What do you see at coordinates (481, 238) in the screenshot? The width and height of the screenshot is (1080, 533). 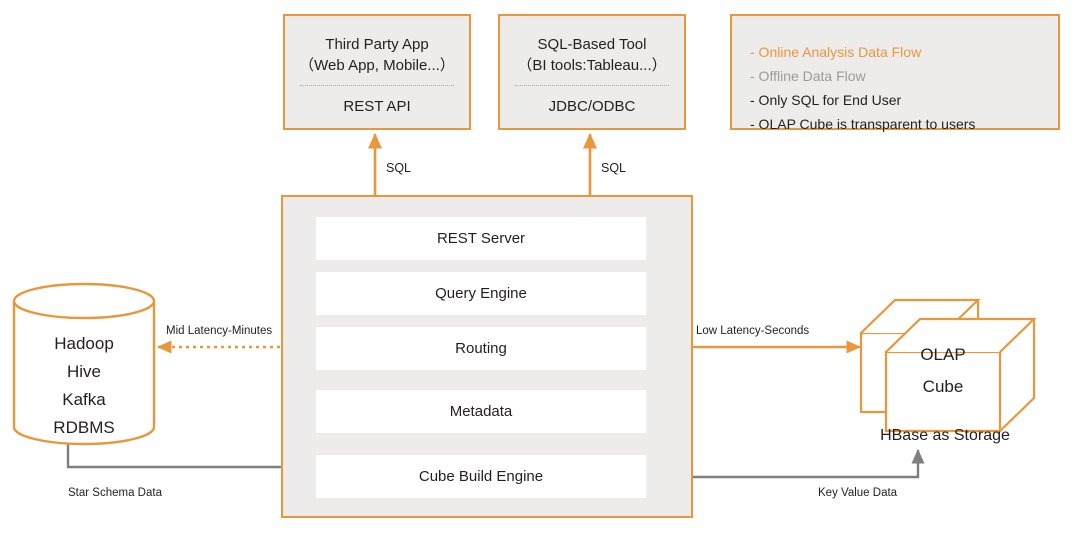 I see `engine-layer-rest-server: REST Server` at bounding box center [481, 238].